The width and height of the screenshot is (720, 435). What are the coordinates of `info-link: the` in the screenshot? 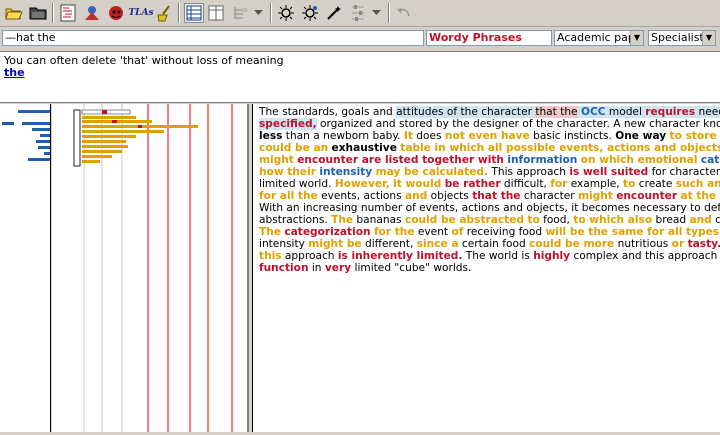 It's located at (14, 72).